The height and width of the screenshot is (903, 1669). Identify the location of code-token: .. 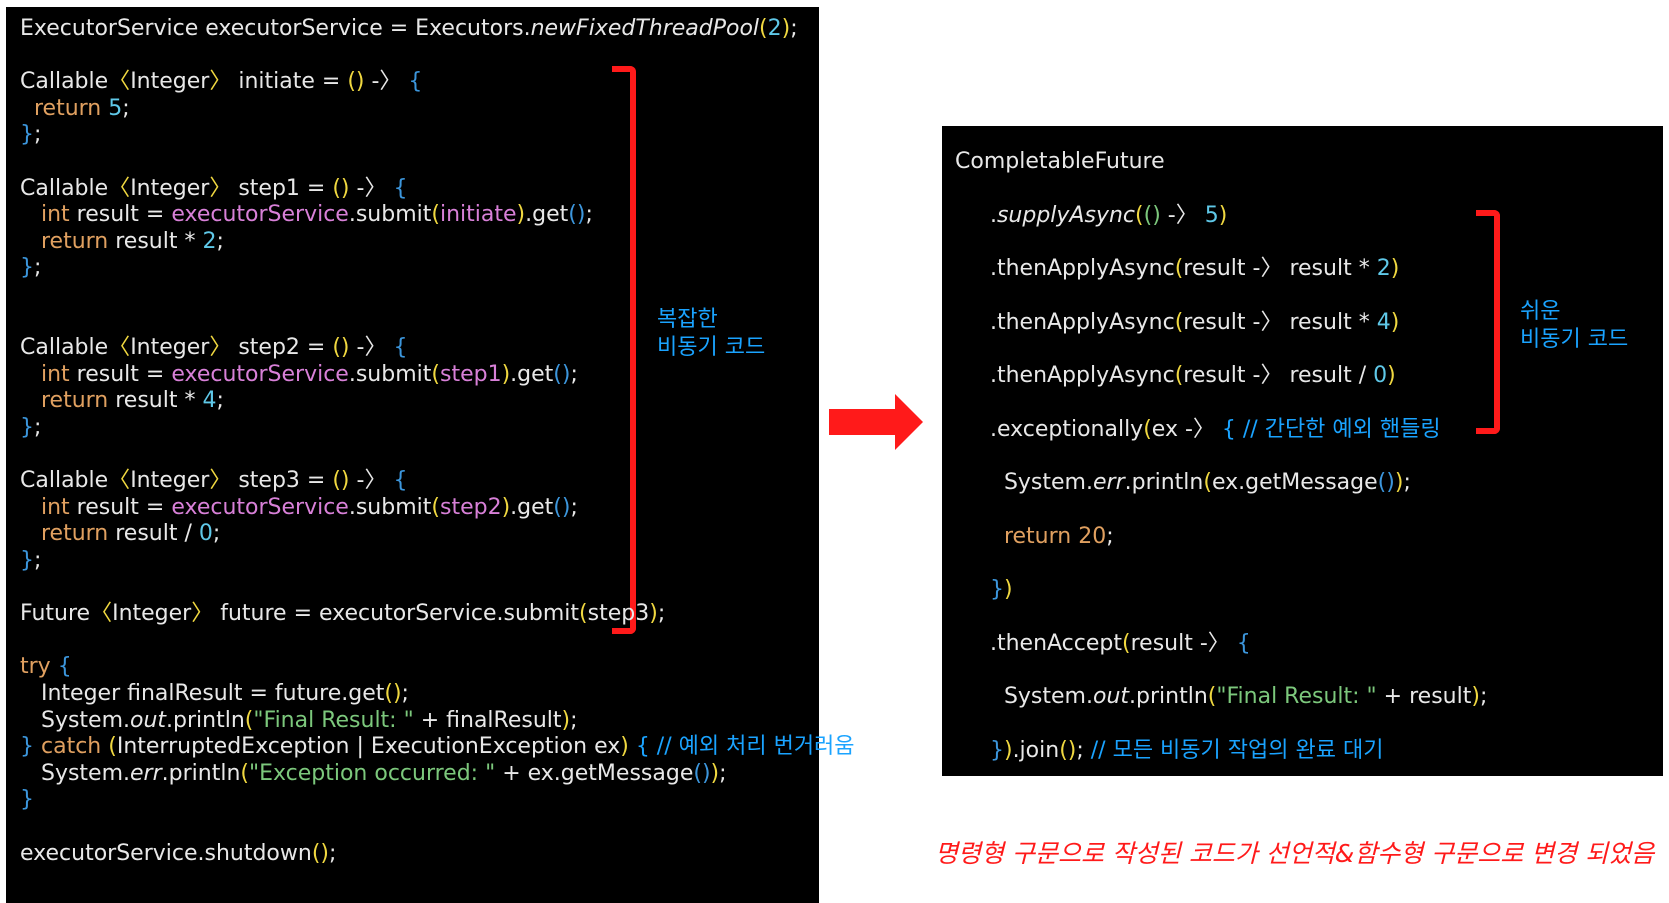
(976, 215).